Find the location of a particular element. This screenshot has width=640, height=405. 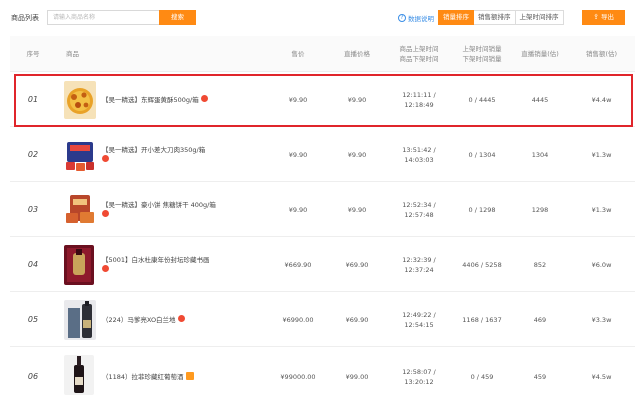

row-index: 01 is located at coordinates (33, 99).